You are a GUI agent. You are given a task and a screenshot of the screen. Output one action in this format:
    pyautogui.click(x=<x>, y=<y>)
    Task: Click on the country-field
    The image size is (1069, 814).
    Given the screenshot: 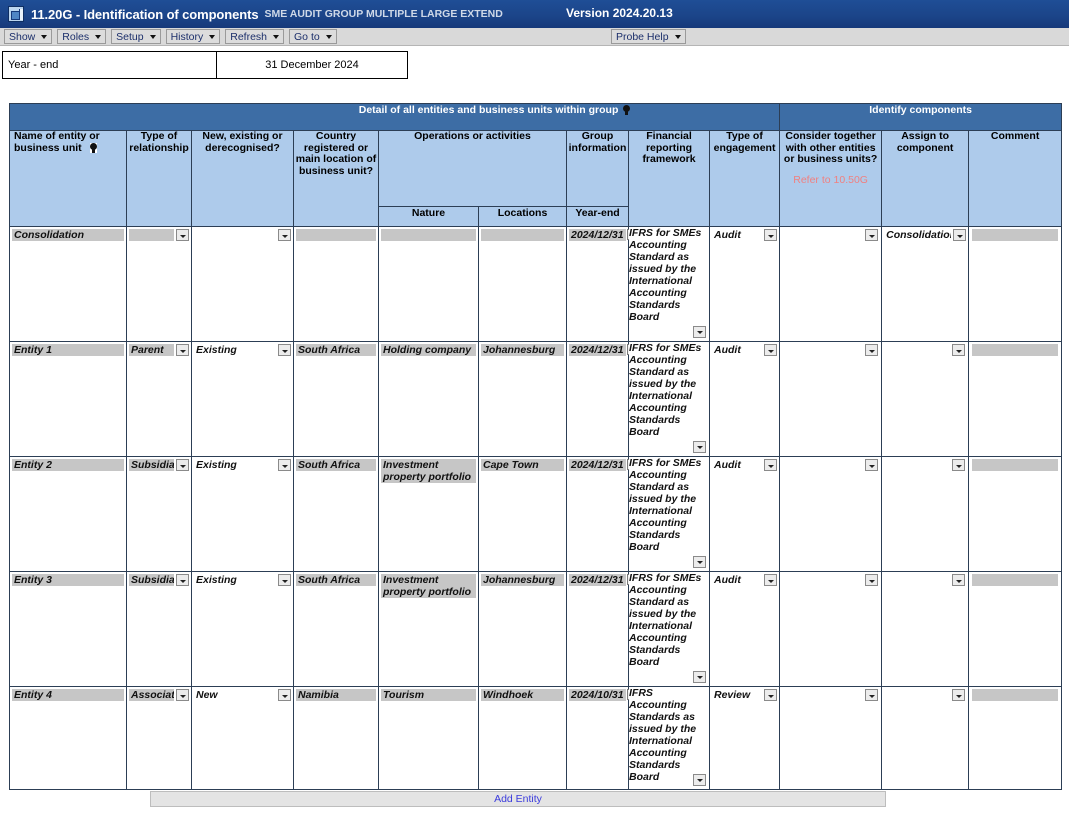 What is the action you would take?
    pyautogui.click(x=336, y=235)
    